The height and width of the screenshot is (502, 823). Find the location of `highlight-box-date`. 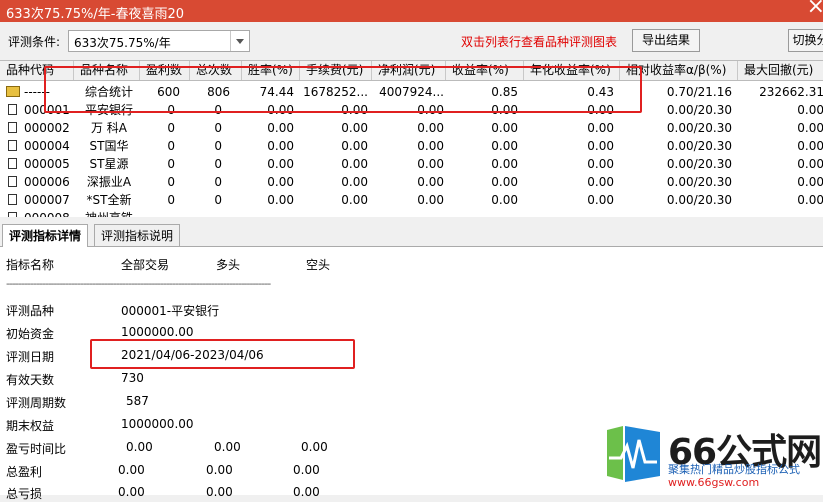

highlight-box-date is located at coordinates (222, 354).